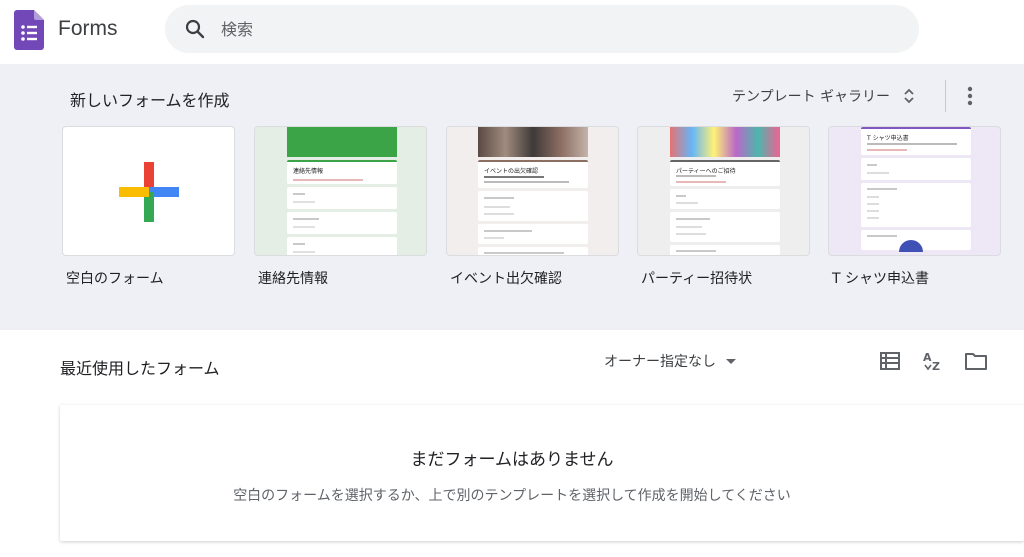  Describe the element at coordinates (150, 100) in the screenshot. I see `template-heading: 新しいフォームを作成` at that location.